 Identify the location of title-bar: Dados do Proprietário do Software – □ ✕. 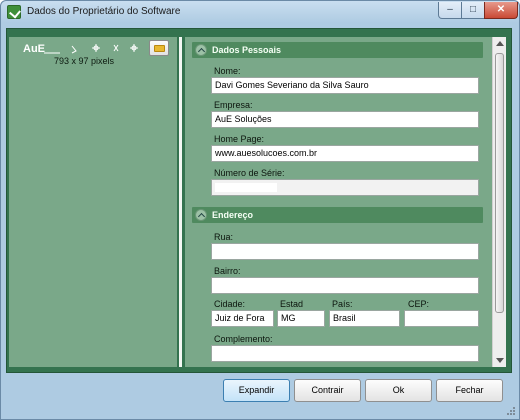
(260, 12).